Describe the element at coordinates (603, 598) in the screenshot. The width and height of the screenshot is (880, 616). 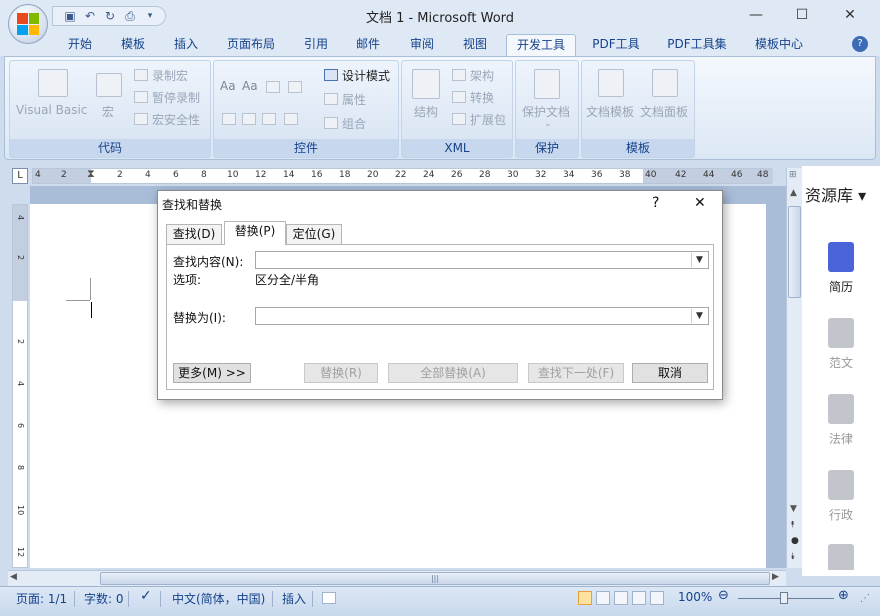
I see `full-screen-view-icon` at that location.